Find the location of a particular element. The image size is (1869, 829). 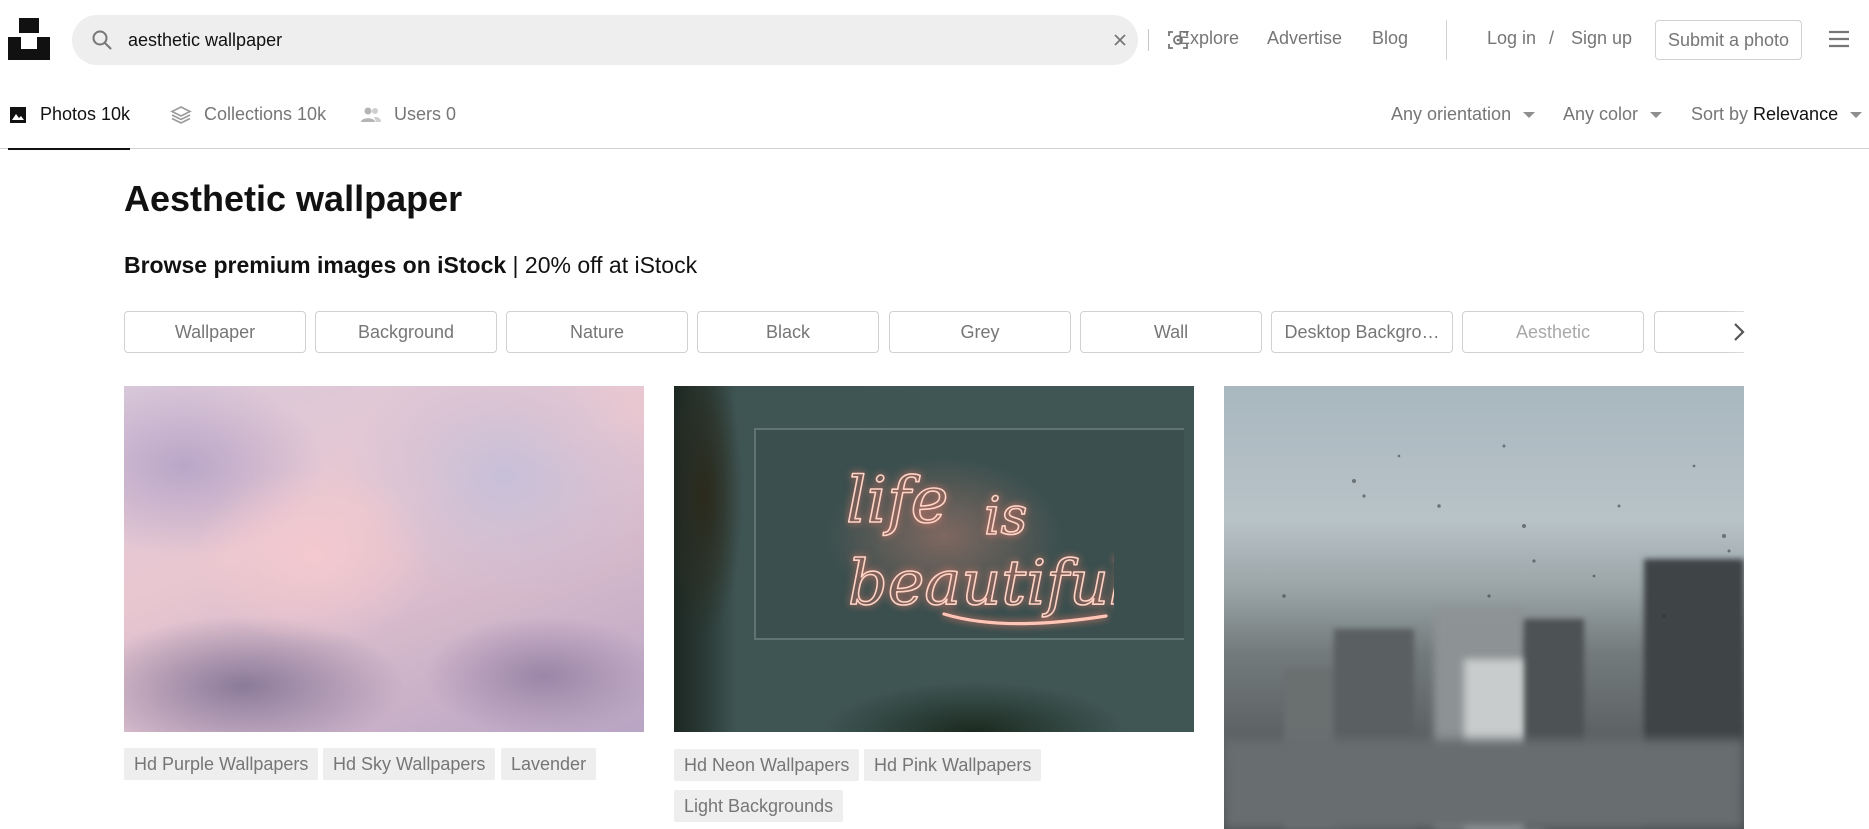

search-divider is located at coordinates (1148, 40).